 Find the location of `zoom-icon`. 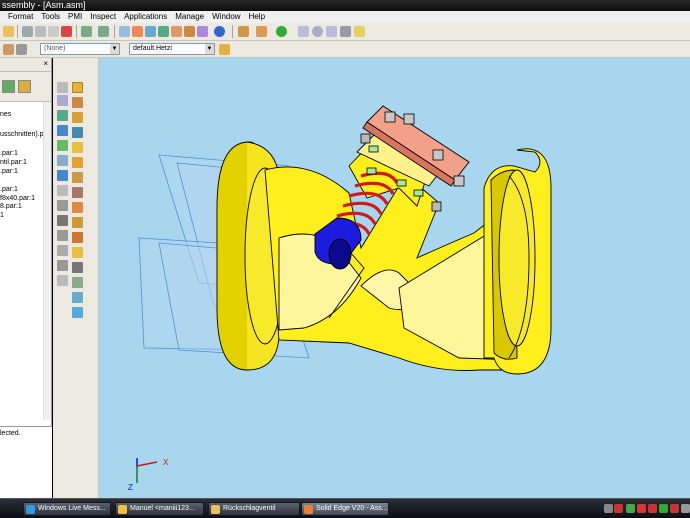

zoom-icon is located at coordinates (317, 31).